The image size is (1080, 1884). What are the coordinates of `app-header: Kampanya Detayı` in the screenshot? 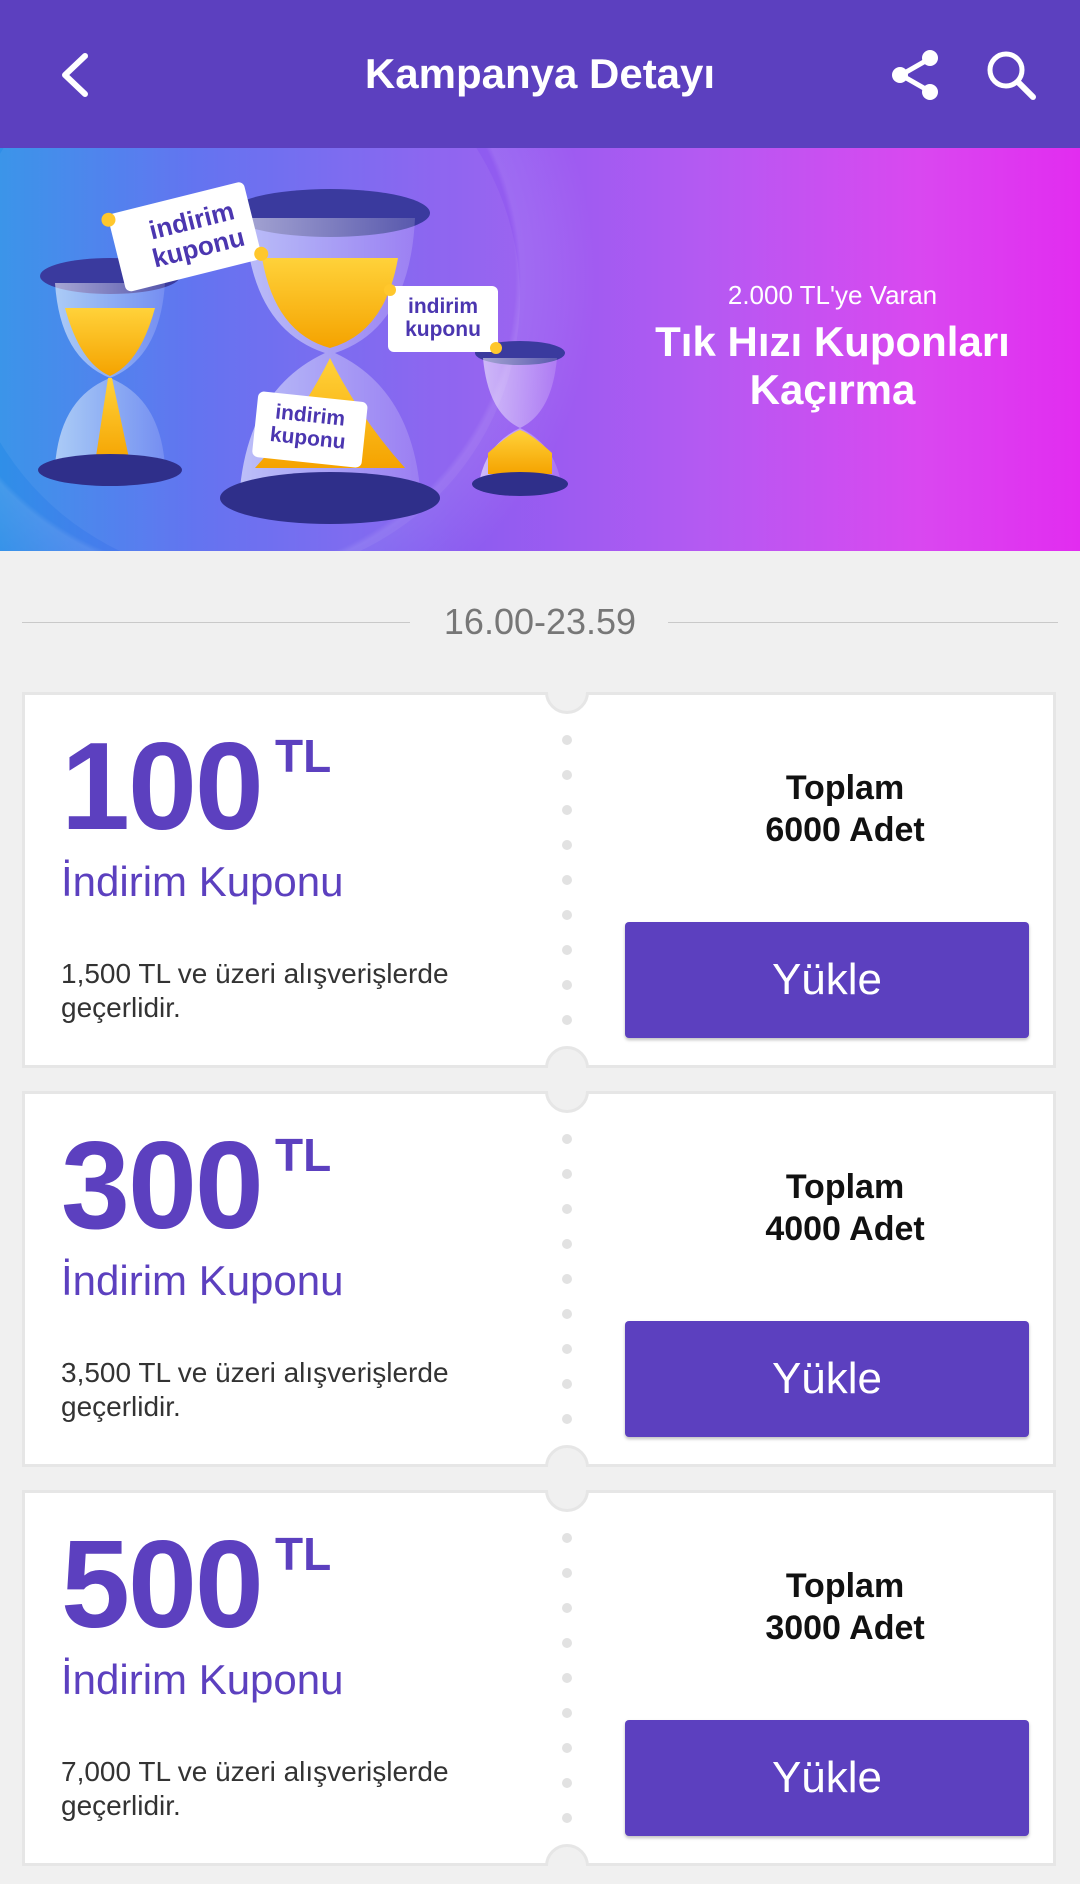 It's located at (540, 74).